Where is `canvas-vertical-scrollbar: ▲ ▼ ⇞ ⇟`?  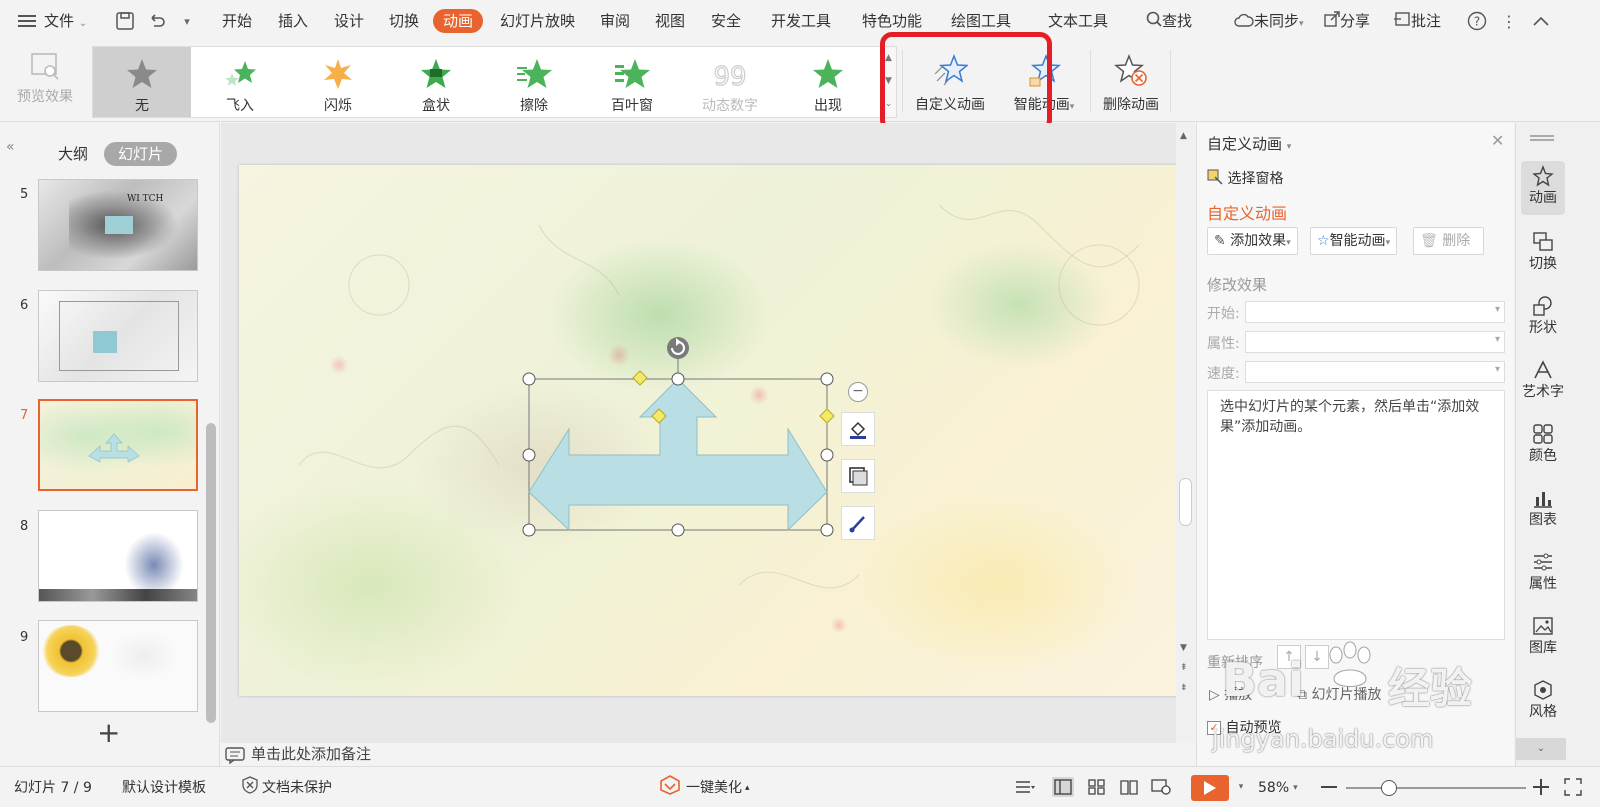 canvas-vertical-scrollbar: ▲ ▼ ⇞ ⇟ is located at coordinates (1185, 433).